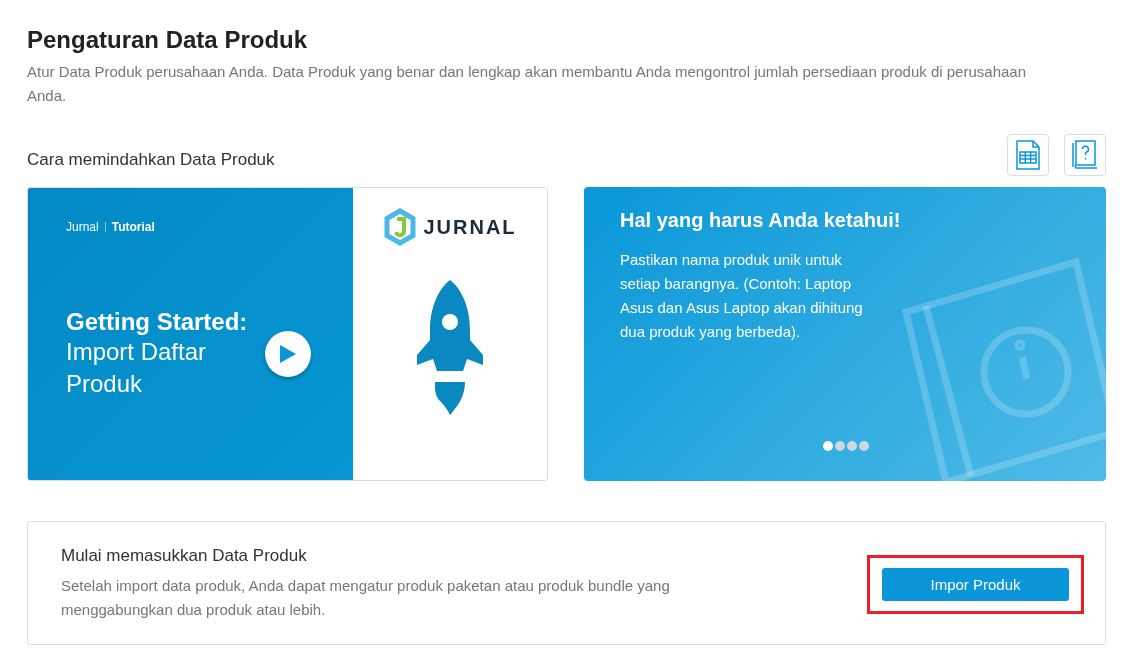 The width and height of the screenshot is (1147, 659). What do you see at coordinates (137, 368) in the screenshot?
I see `video-subtitle: Import Daftar Produk` at bounding box center [137, 368].